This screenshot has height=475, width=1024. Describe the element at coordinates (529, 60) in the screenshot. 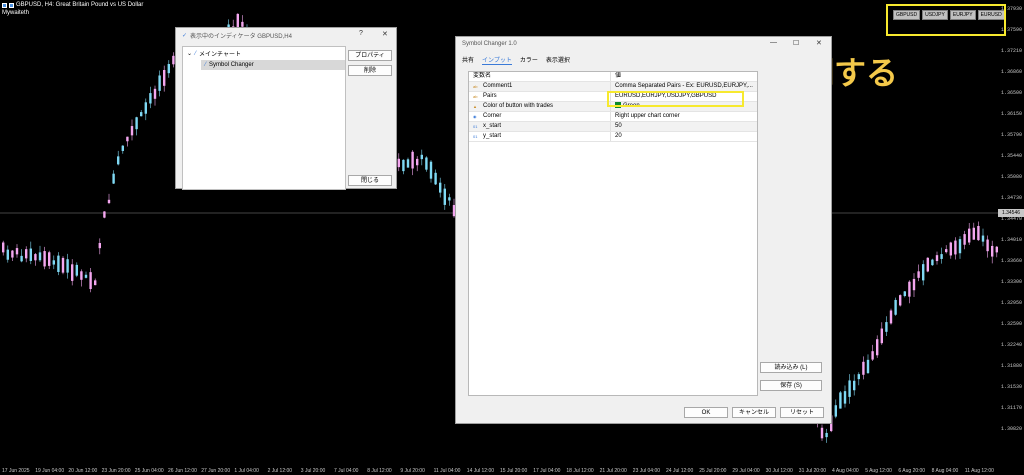

I see `tab-colors: カラー` at that location.